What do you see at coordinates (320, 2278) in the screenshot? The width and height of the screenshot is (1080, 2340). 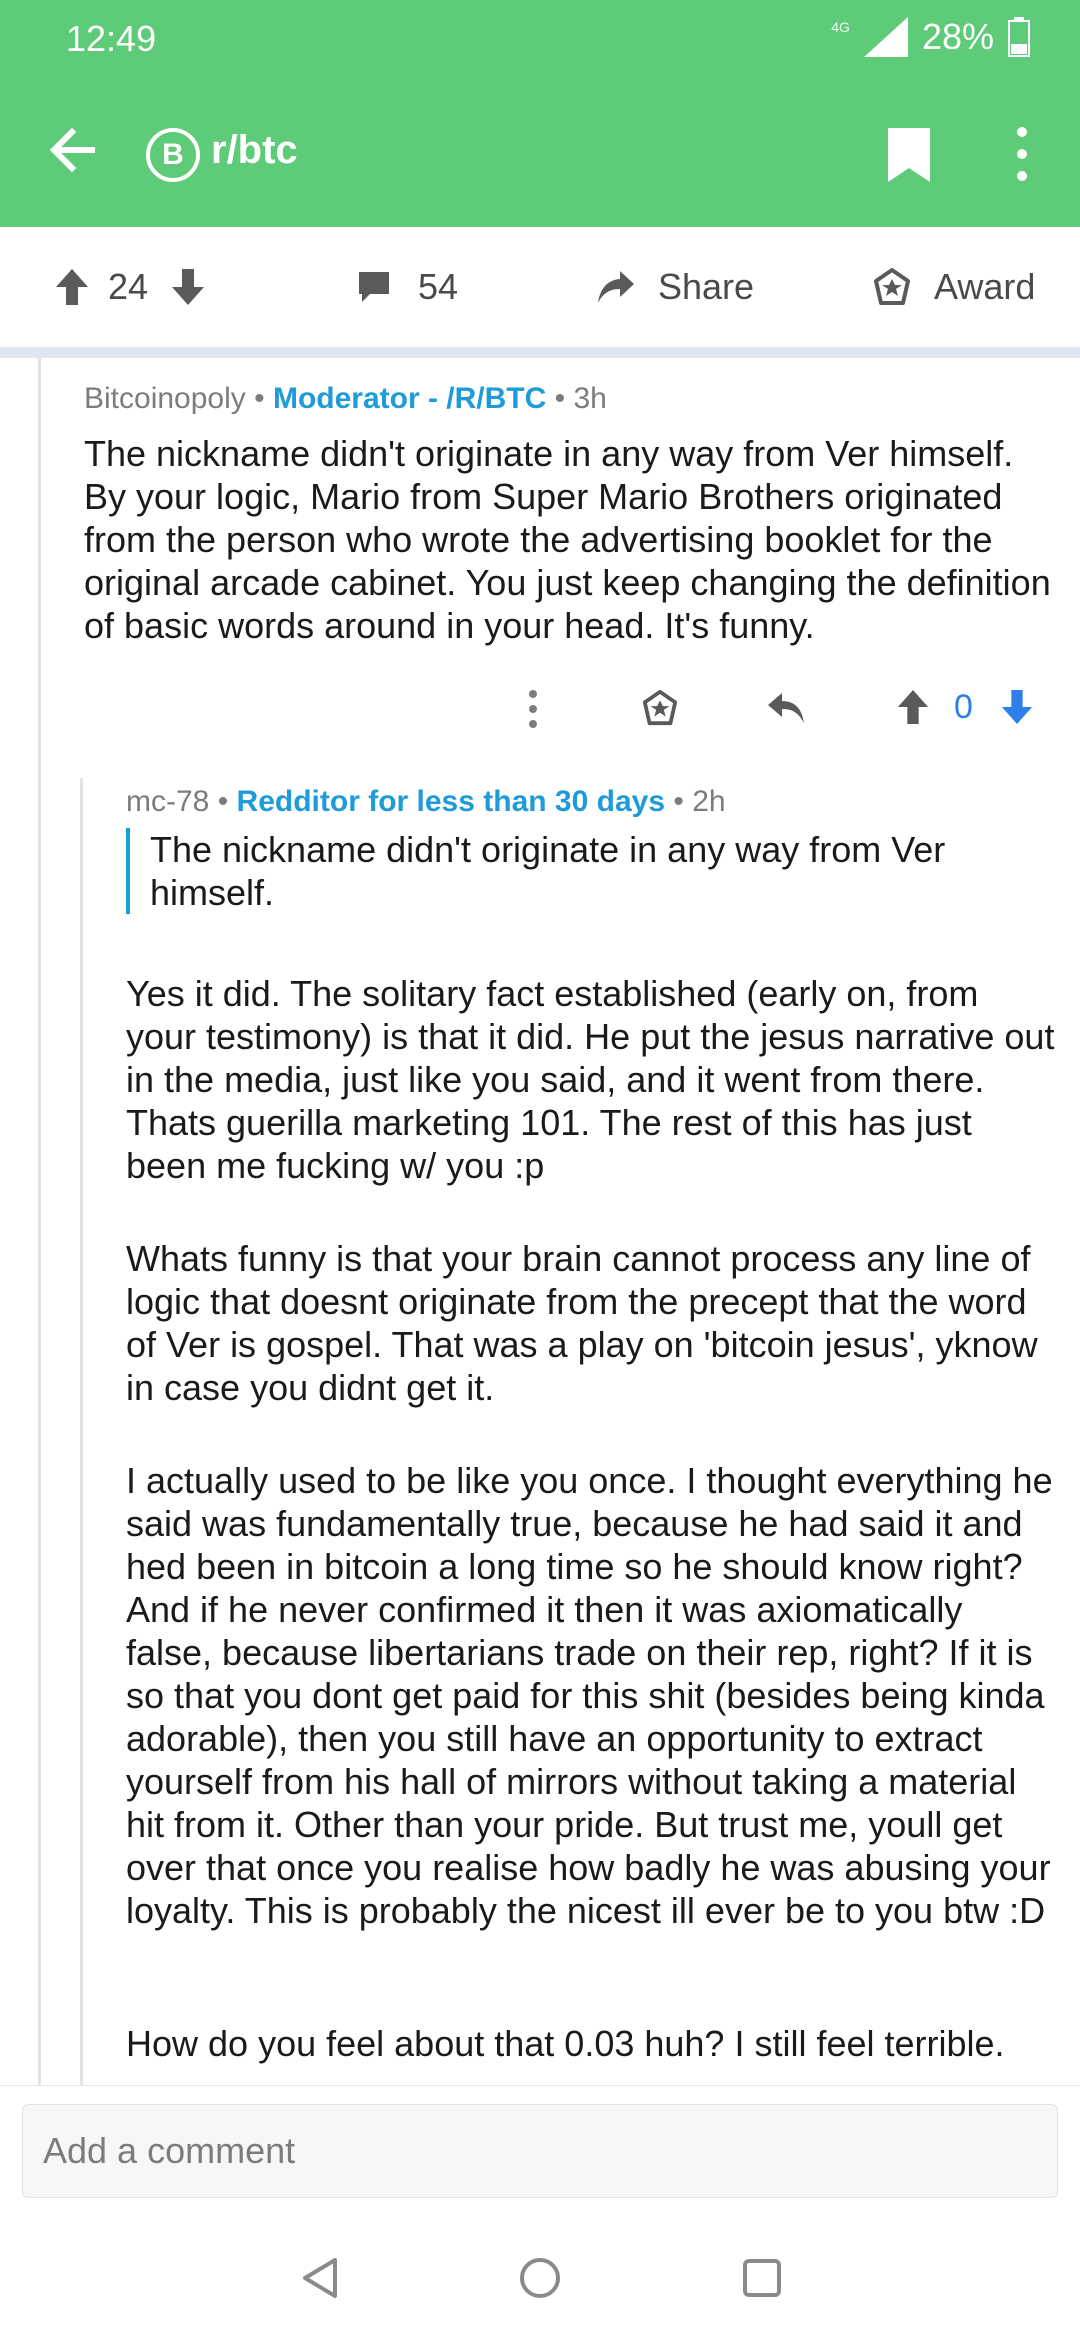 I see `nav-back-icon` at bounding box center [320, 2278].